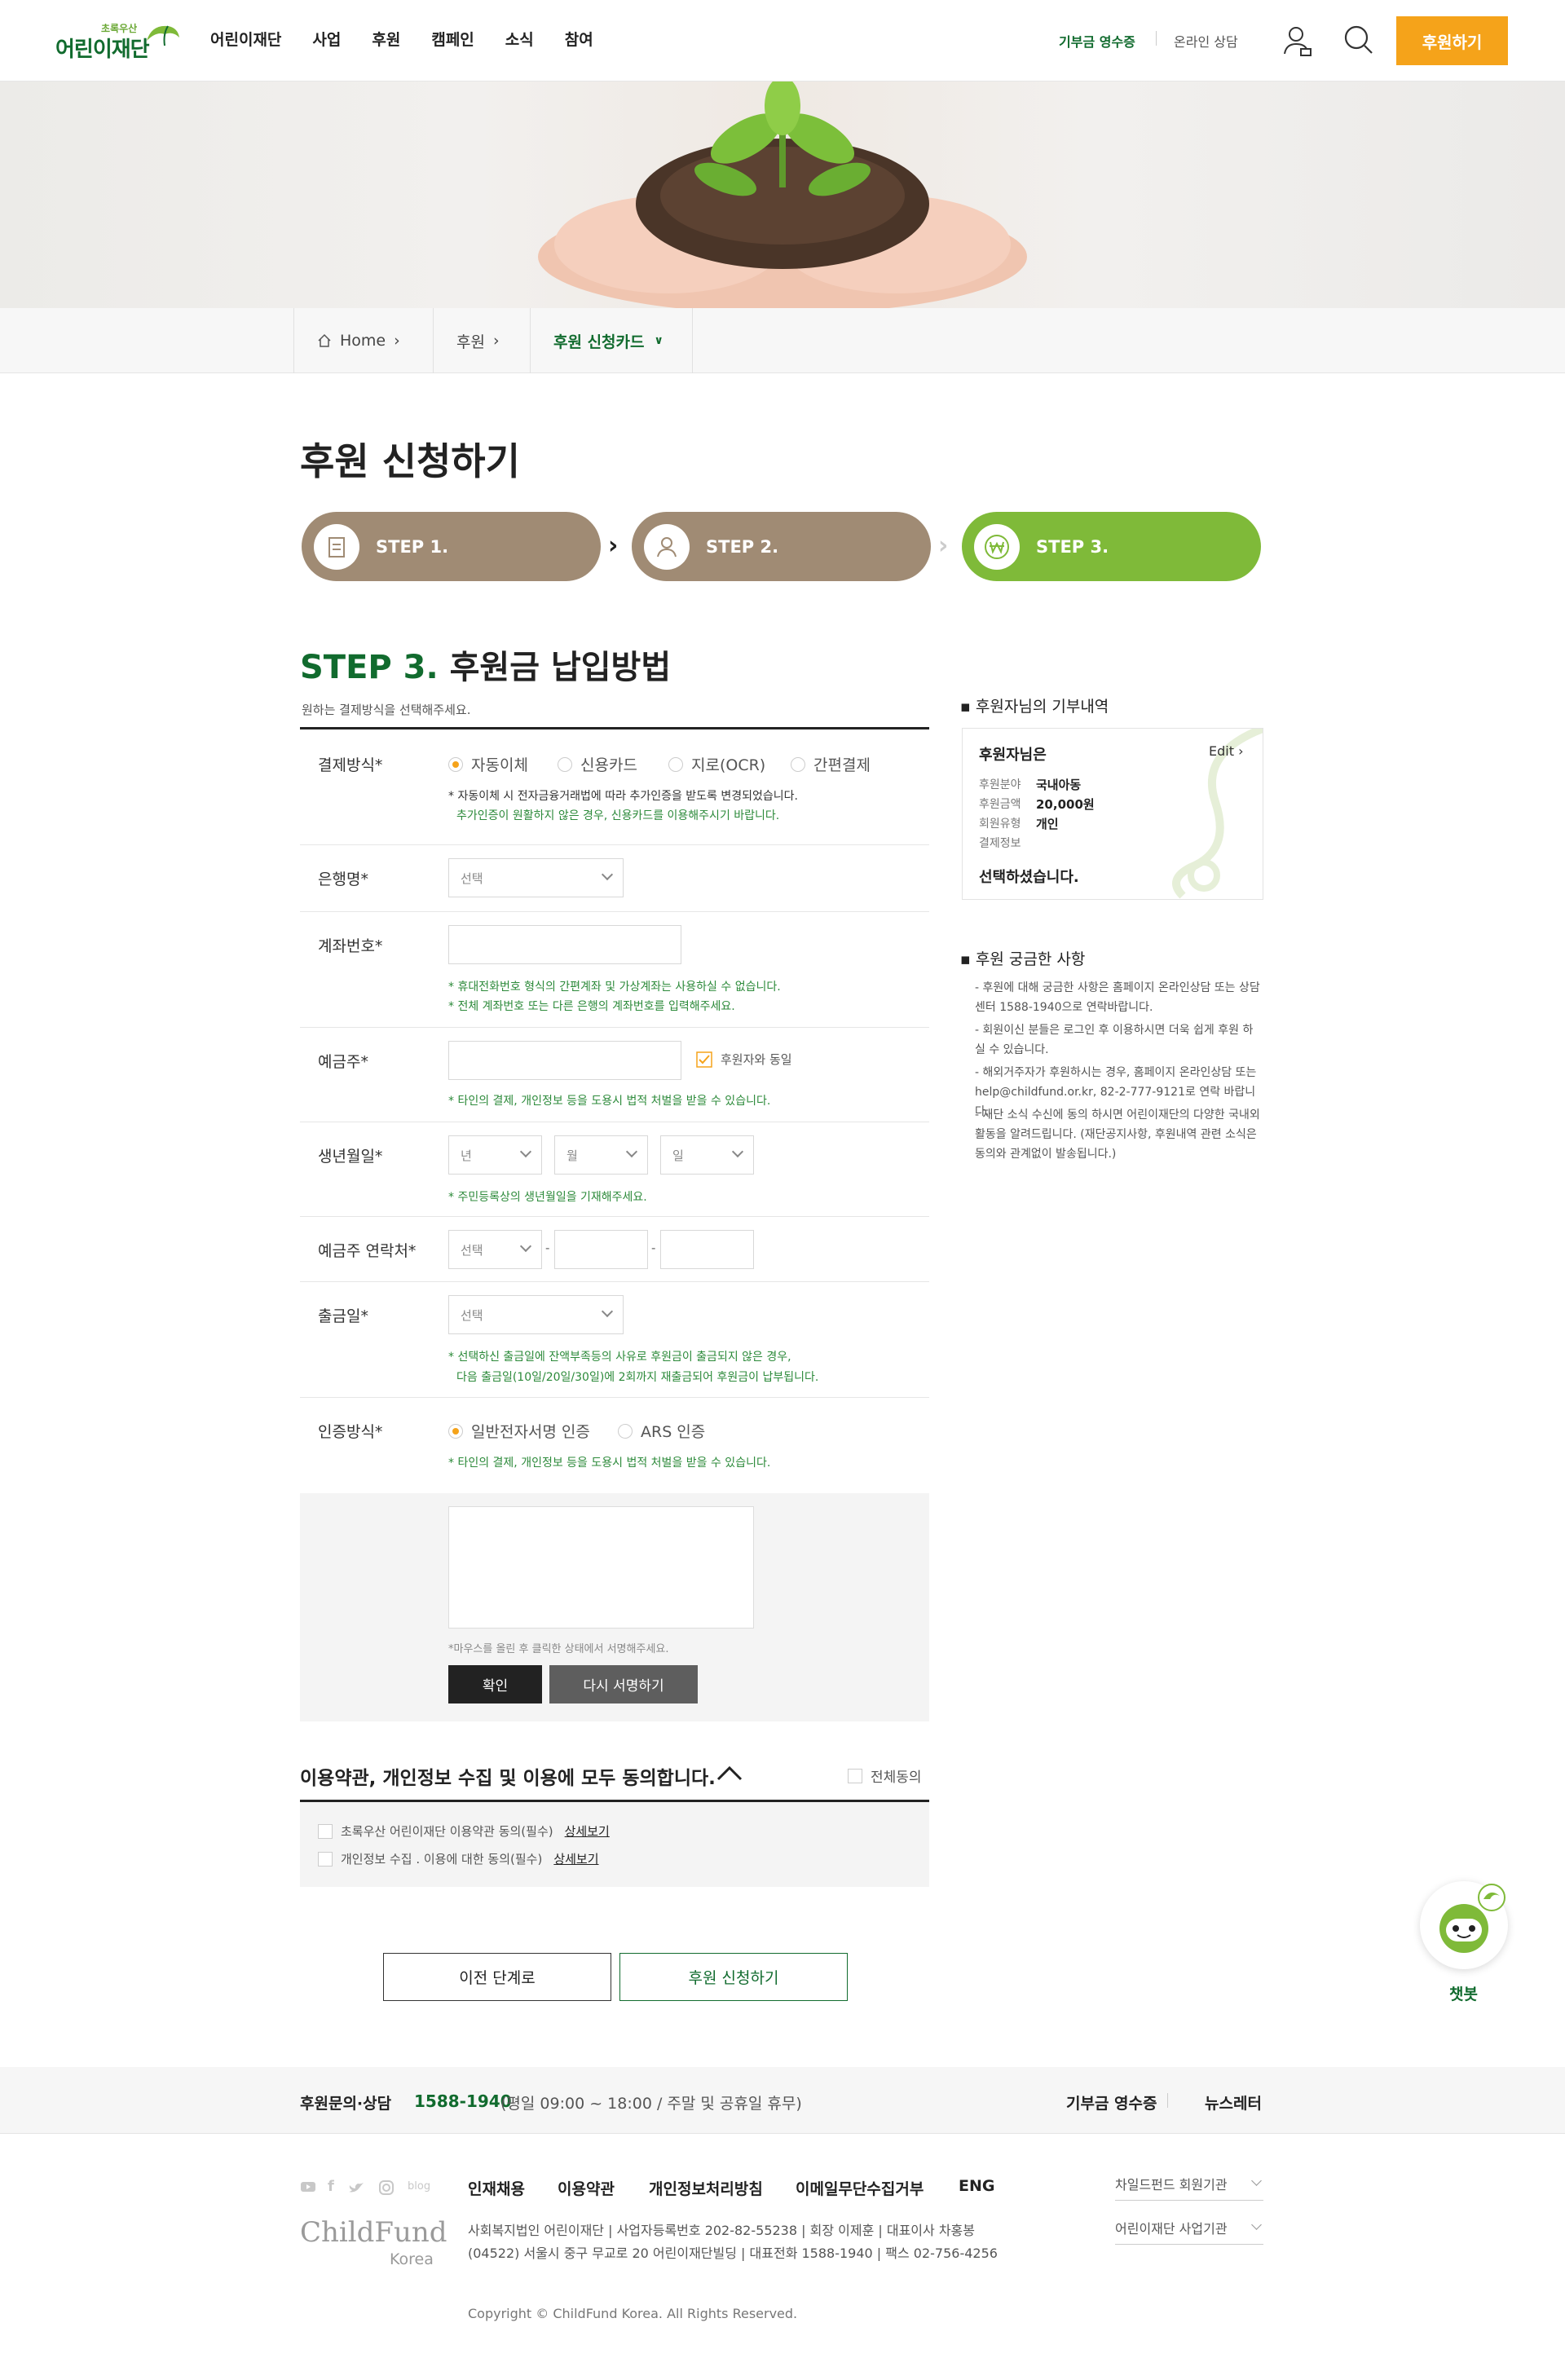 The width and height of the screenshot is (1565, 2380). Describe the element at coordinates (356, 2188) in the screenshot. I see `twitter-icon` at that location.